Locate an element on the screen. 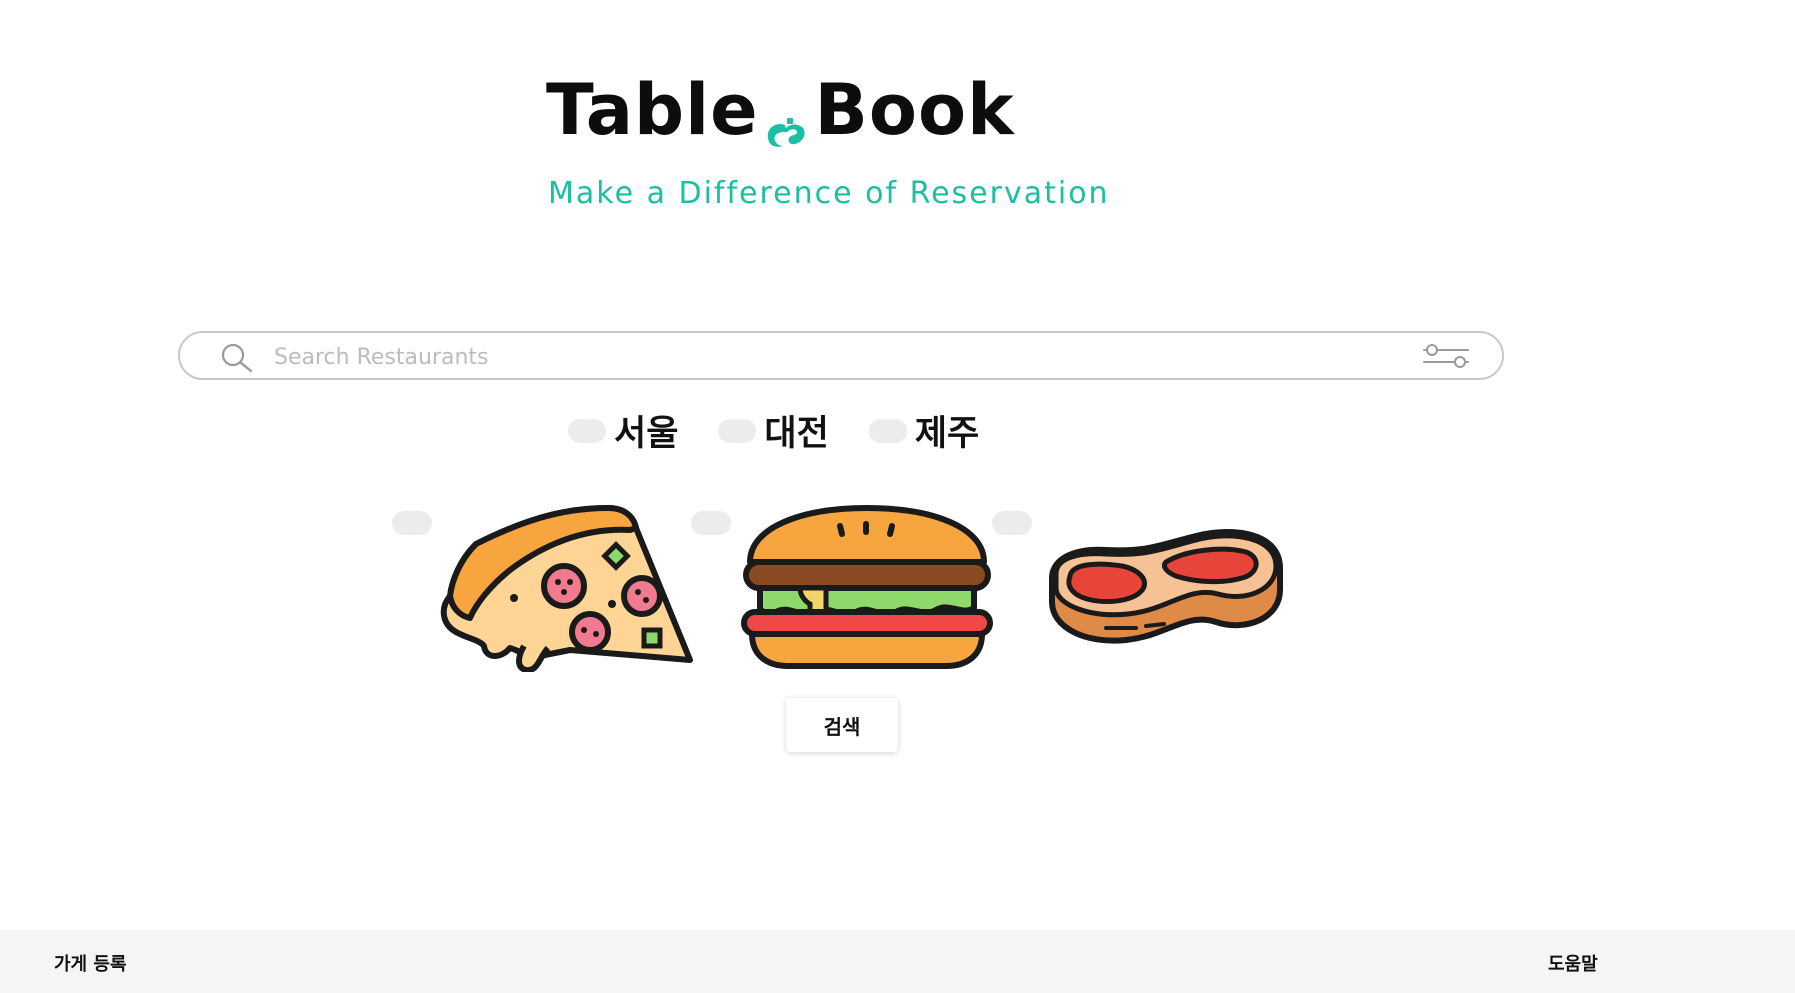 This screenshot has width=1795, height=993. logo-text-left: Table is located at coordinates (652, 110).